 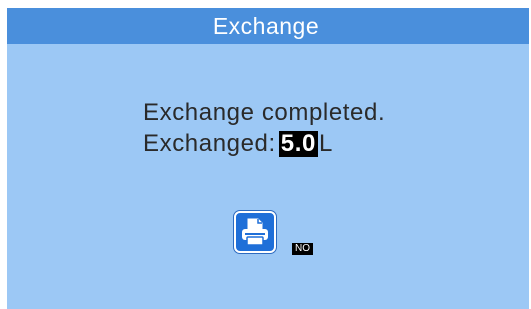 I want to click on status-message: Exchange completed. Exchanged: 5.0 L, so click(x=264, y=128).